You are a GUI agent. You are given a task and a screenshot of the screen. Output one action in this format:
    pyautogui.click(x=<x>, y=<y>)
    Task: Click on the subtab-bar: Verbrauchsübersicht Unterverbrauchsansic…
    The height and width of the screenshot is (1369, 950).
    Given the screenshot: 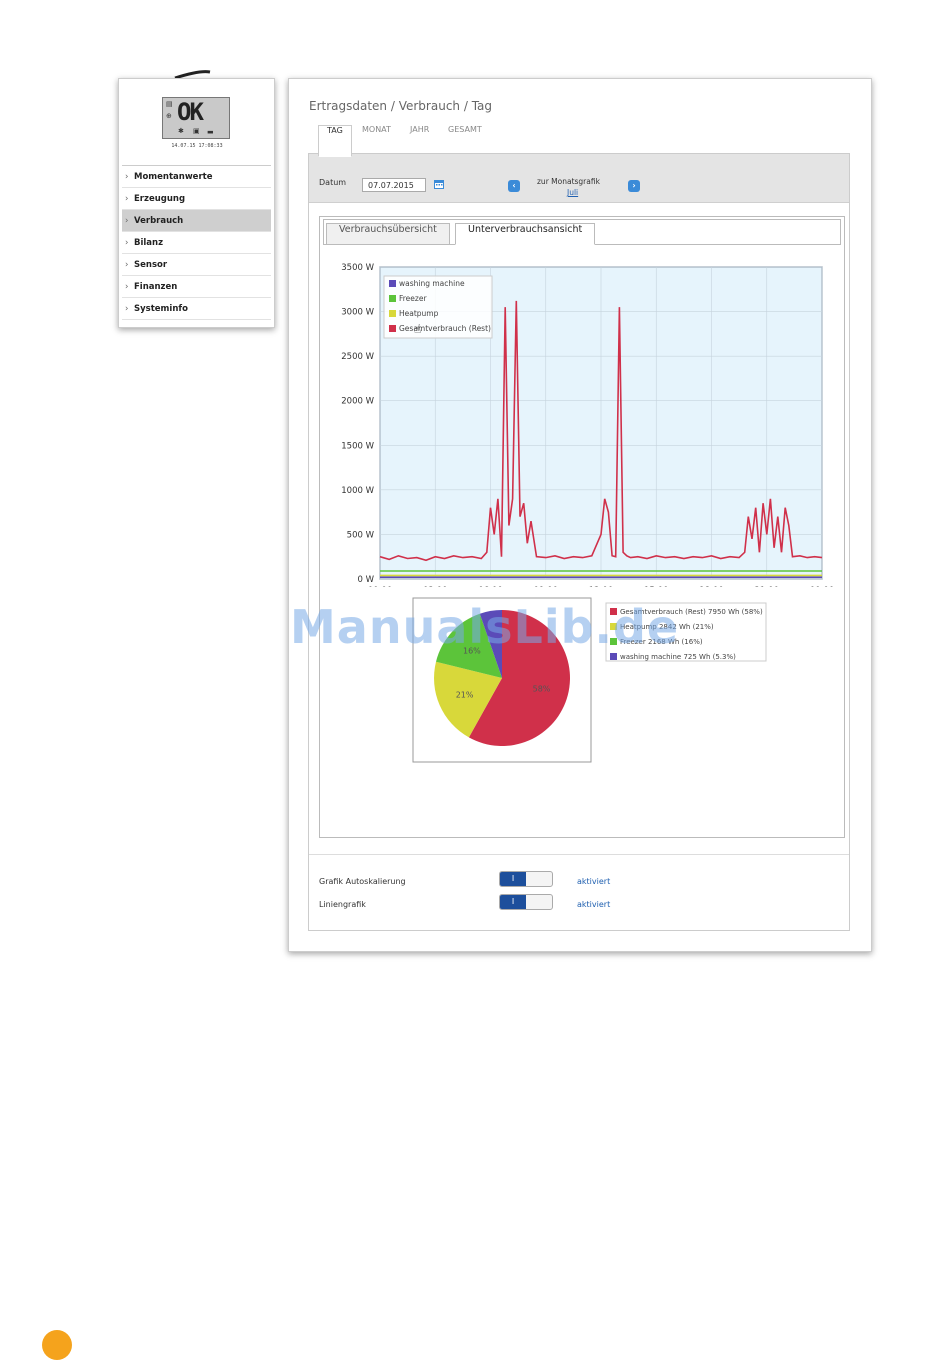 What is the action you would take?
    pyautogui.click(x=582, y=232)
    